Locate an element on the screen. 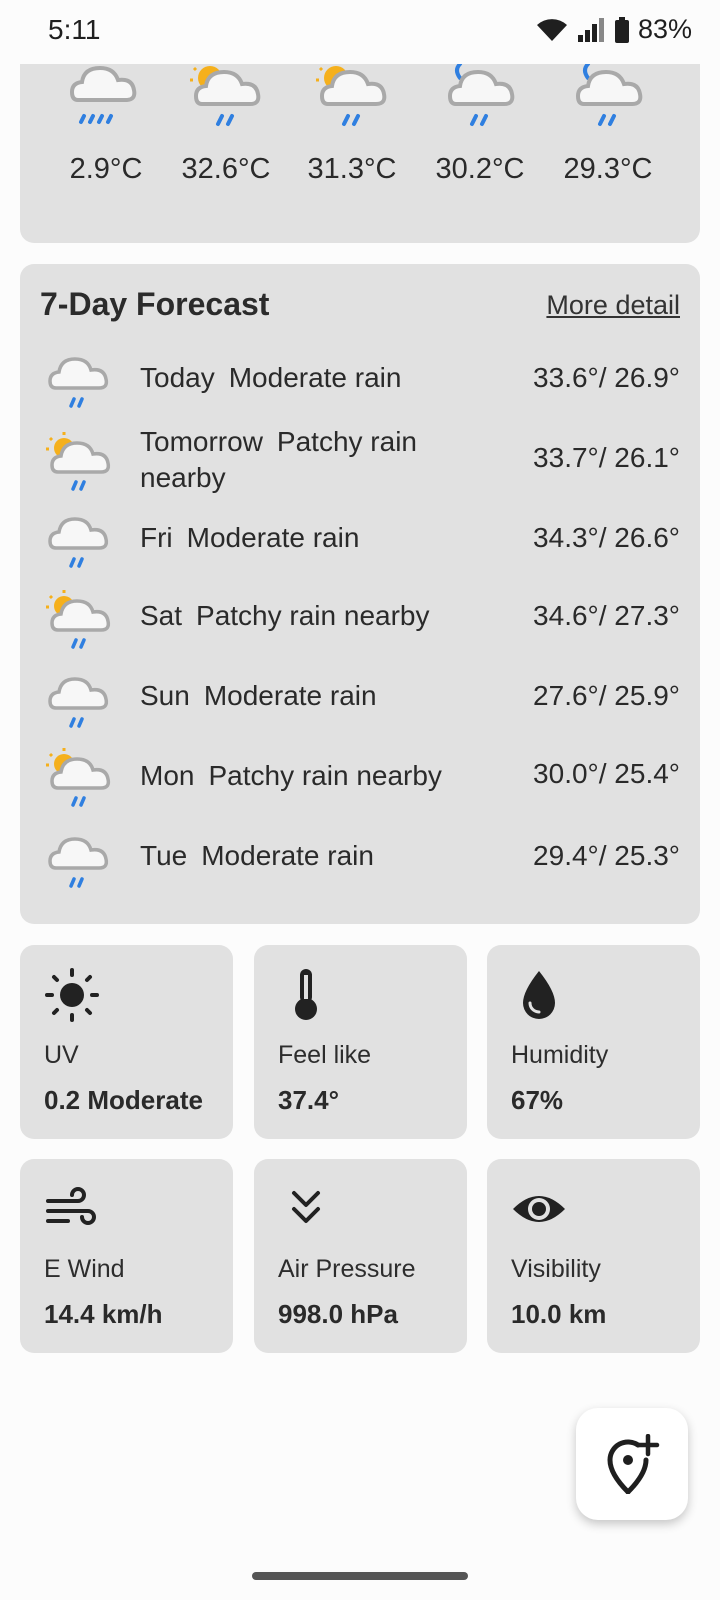 This screenshot has width=720, height=1600. forecast-label: Sat Patchy rain nearby is located at coordinates (305, 616).